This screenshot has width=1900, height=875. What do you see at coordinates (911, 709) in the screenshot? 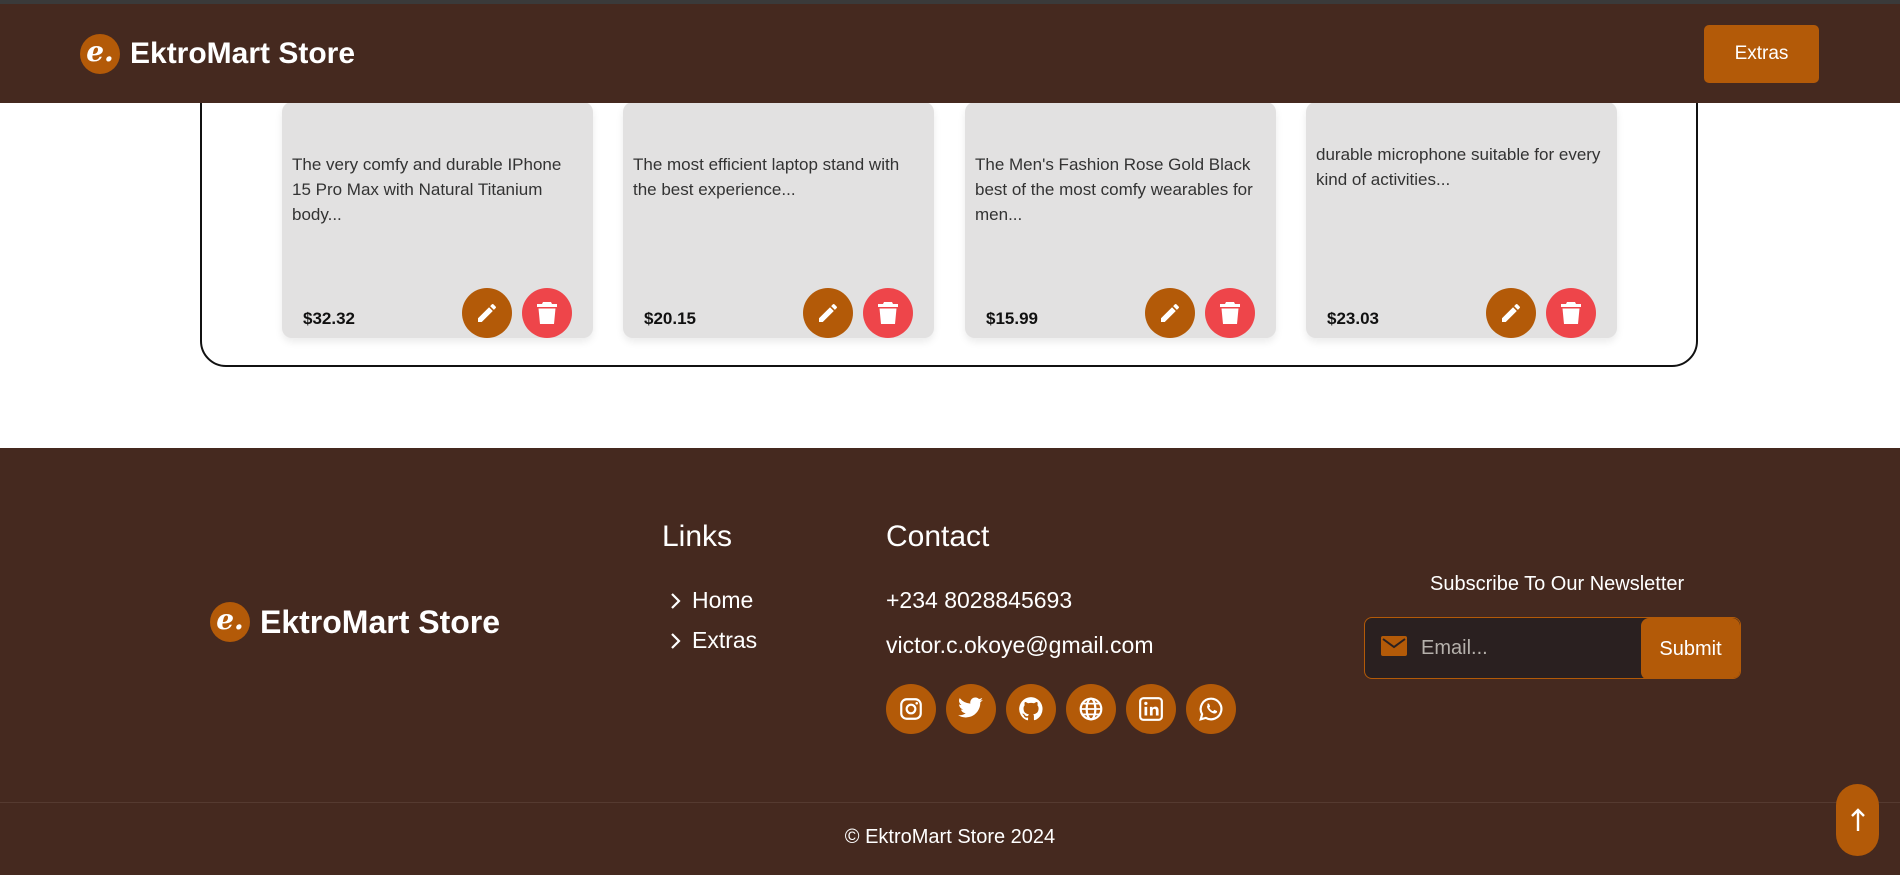
I see `instagram-icon` at bounding box center [911, 709].